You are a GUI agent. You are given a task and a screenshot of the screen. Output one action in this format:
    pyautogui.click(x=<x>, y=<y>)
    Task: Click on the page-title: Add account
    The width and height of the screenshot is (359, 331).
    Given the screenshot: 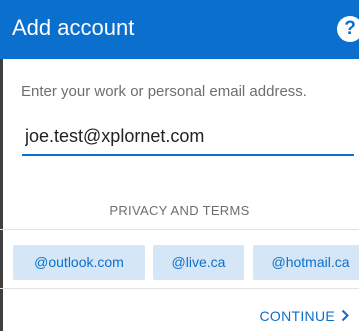 What is the action you would take?
    pyautogui.click(x=73, y=27)
    